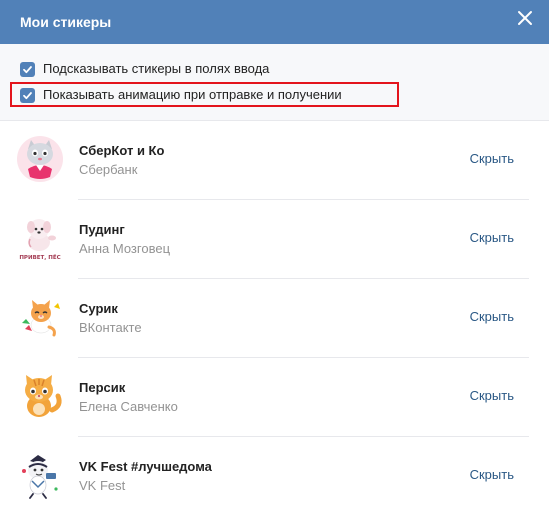 The height and width of the screenshot is (510, 549). I want to click on suggest-stickers-checkbox, so click(27, 69).